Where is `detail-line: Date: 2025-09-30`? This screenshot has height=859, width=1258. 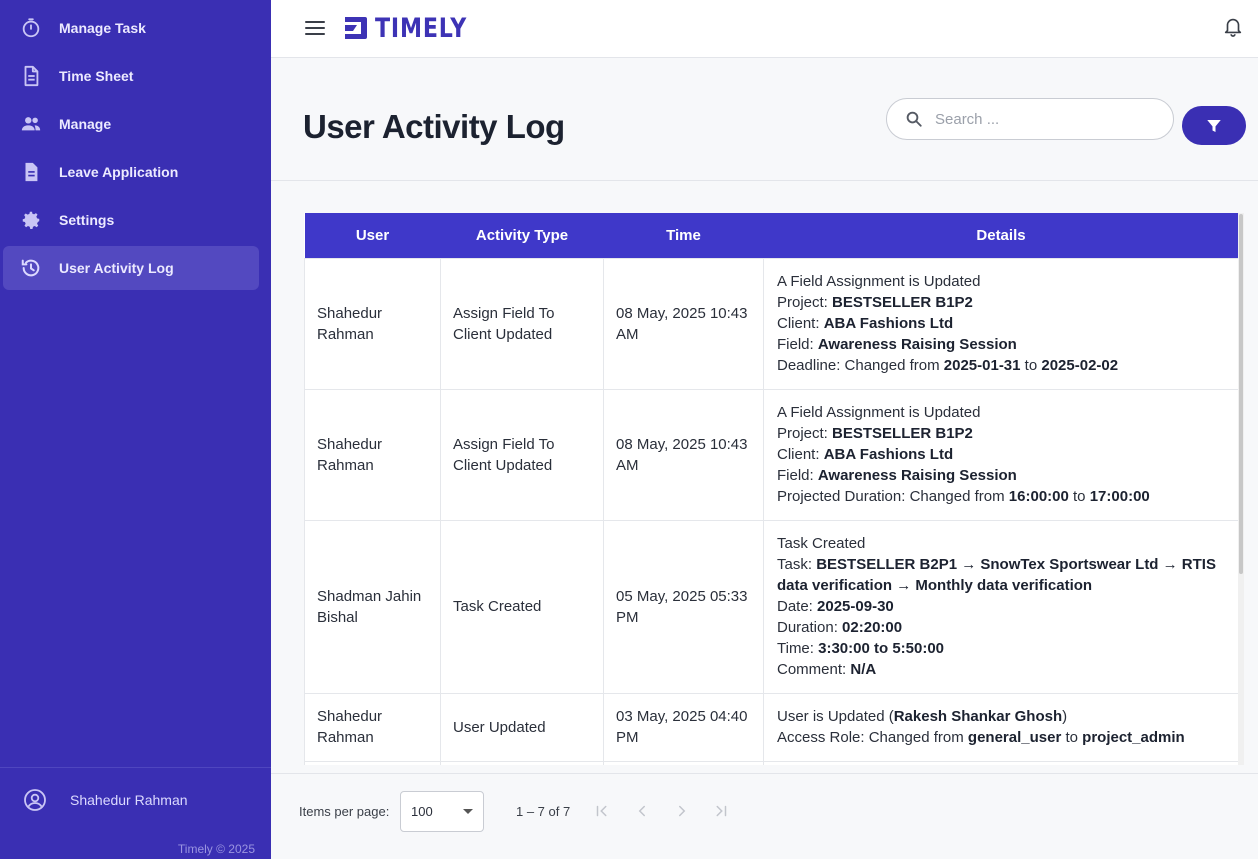 detail-line: Date: 2025-09-30 is located at coordinates (835, 606).